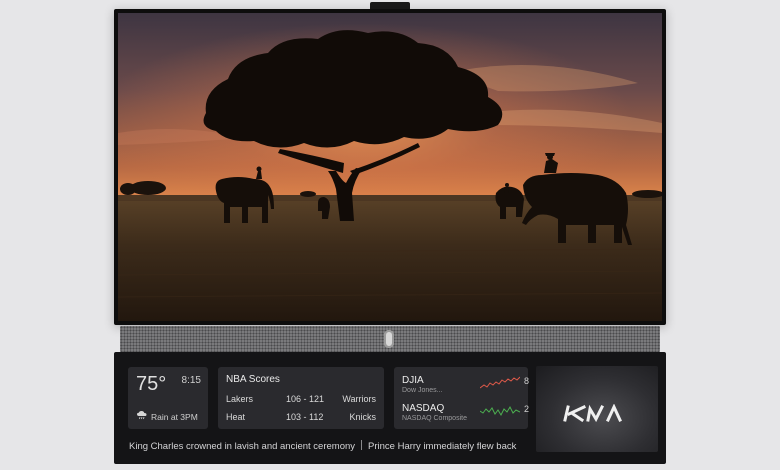 This screenshot has height=470, width=780. Describe the element at coordinates (423, 408) in the screenshot. I see `stock-symbol: NASDAQ` at that location.